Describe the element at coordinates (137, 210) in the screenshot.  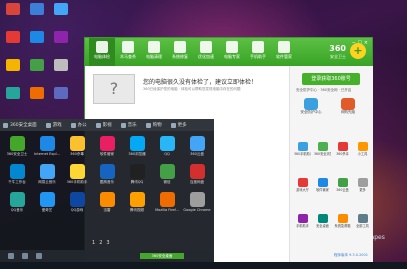
I see `app-label: 腾讯视频` at that location.